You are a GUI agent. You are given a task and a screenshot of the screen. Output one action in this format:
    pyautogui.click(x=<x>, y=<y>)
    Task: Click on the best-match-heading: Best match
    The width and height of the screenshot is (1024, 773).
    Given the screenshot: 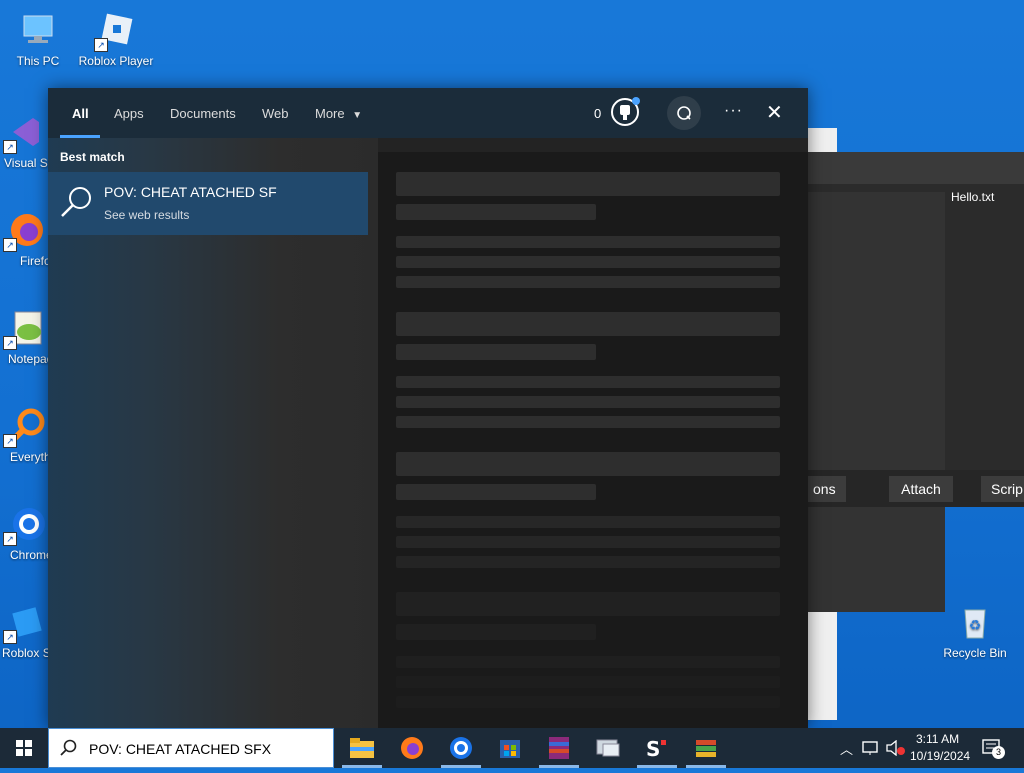 What is the action you would take?
    pyautogui.click(x=92, y=157)
    